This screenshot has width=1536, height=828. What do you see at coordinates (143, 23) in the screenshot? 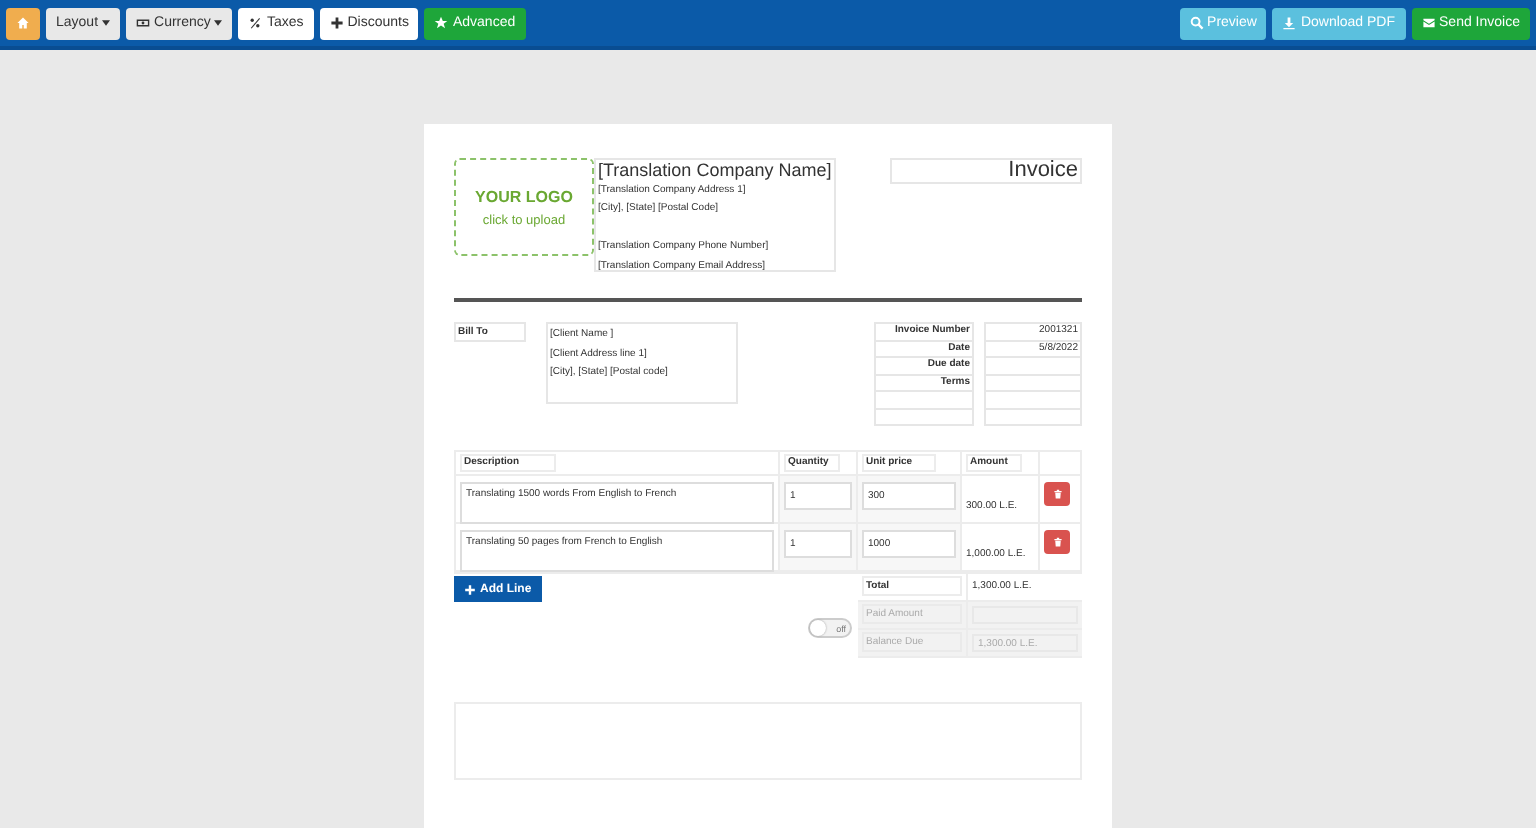
I see `banknote-icon` at bounding box center [143, 23].